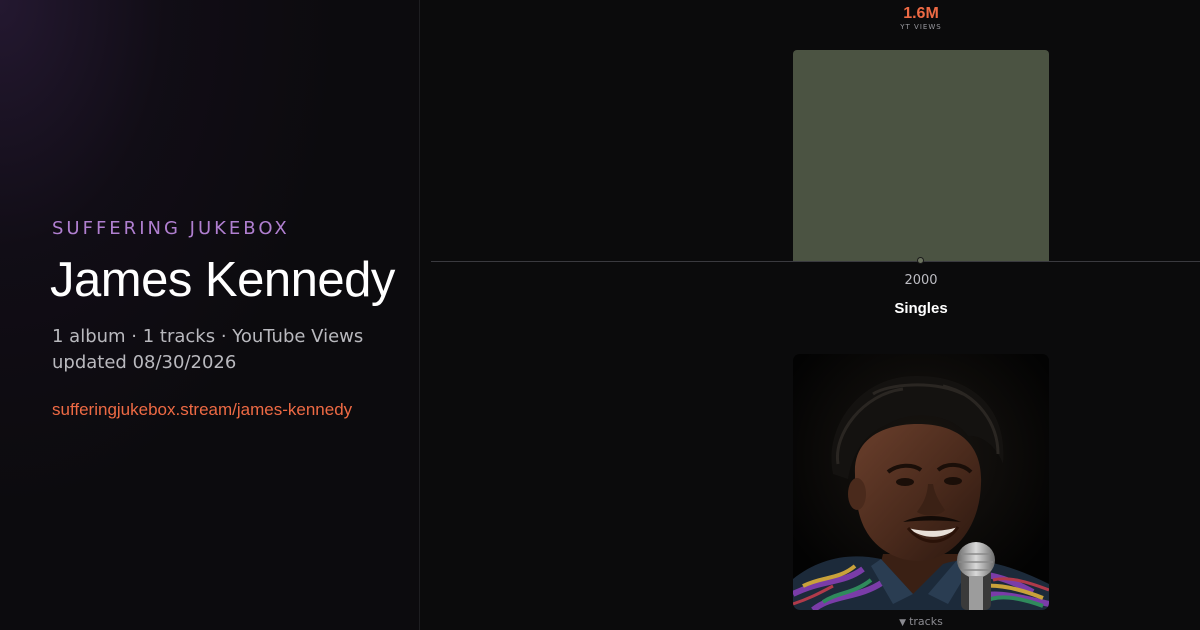  Describe the element at coordinates (815, 261) in the screenshot. I see `chart-baseline` at that location.